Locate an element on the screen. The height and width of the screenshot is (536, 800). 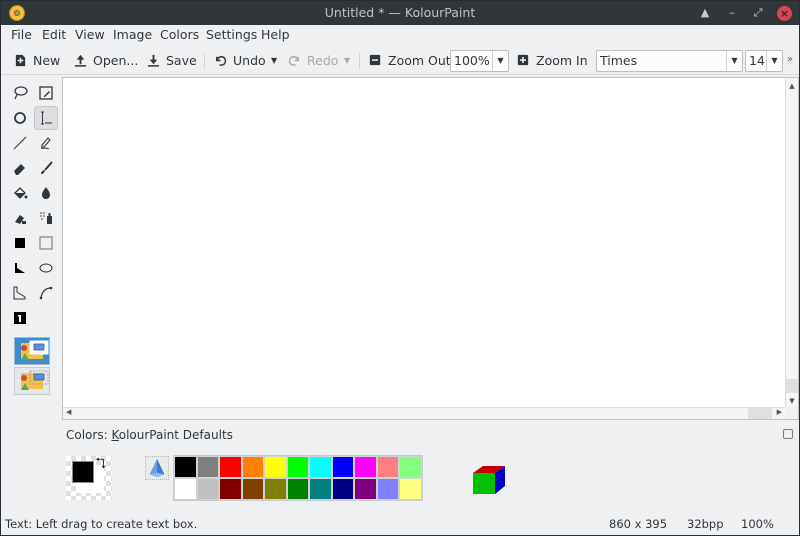
dock-float-icon is located at coordinates (788, 434).